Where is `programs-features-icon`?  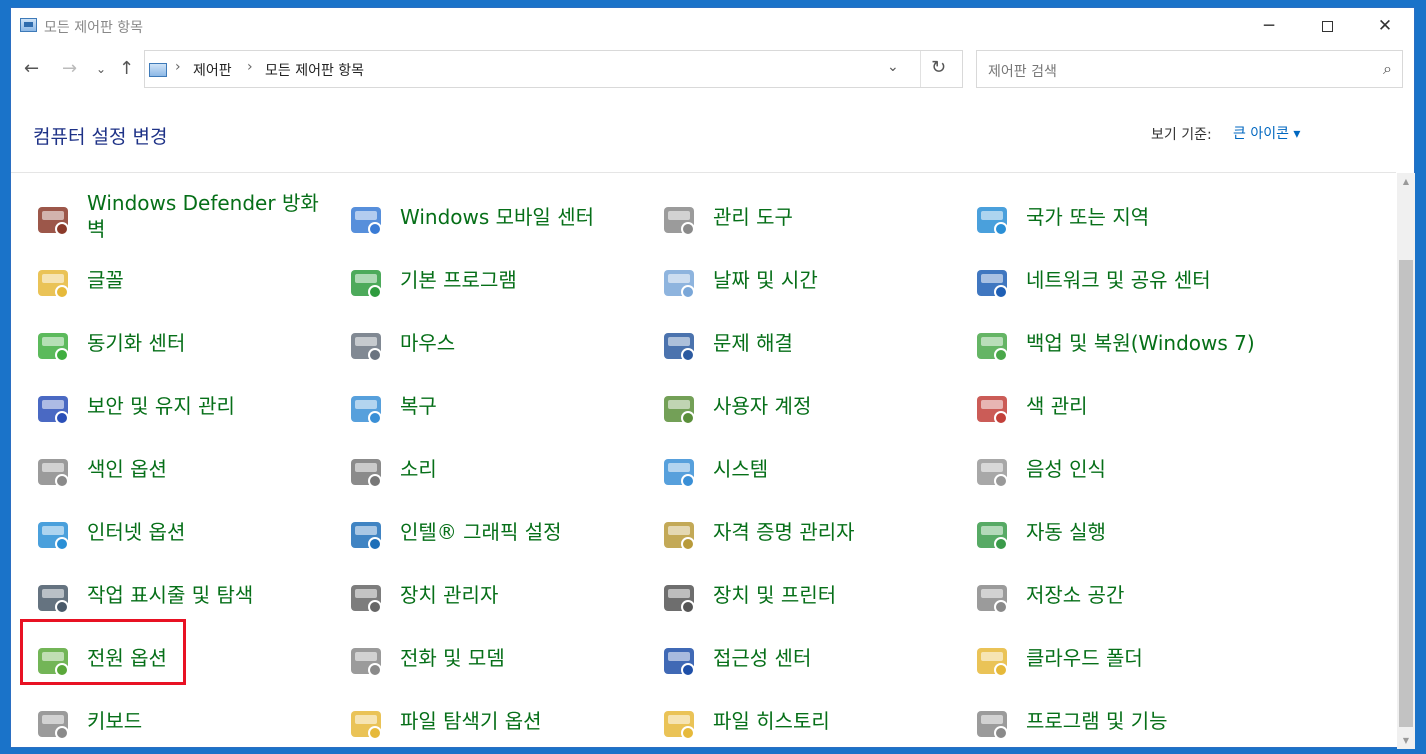 programs-features-icon is located at coordinates (992, 724).